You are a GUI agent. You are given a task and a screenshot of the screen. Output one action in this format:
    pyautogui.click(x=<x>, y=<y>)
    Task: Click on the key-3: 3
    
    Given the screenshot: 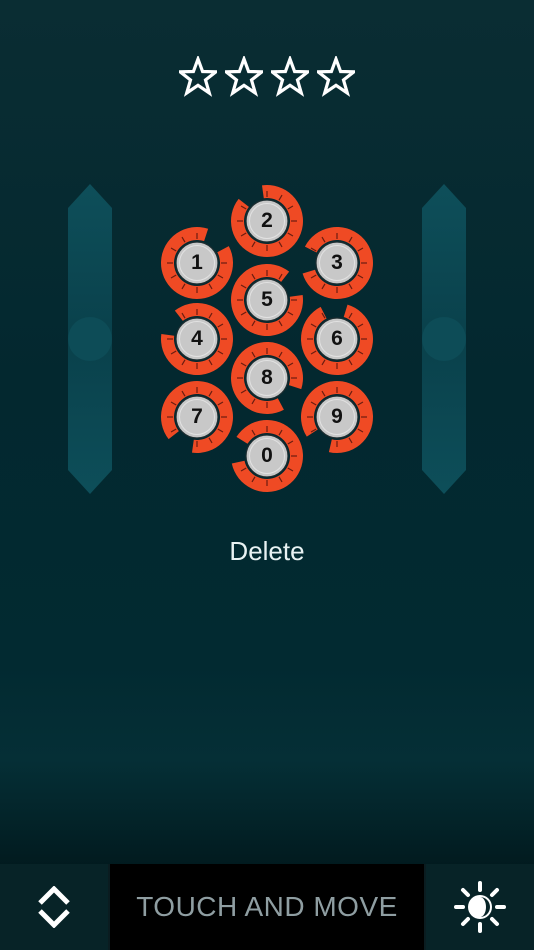 What is the action you would take?
    pyautogui.click(x=337, y=263)
    